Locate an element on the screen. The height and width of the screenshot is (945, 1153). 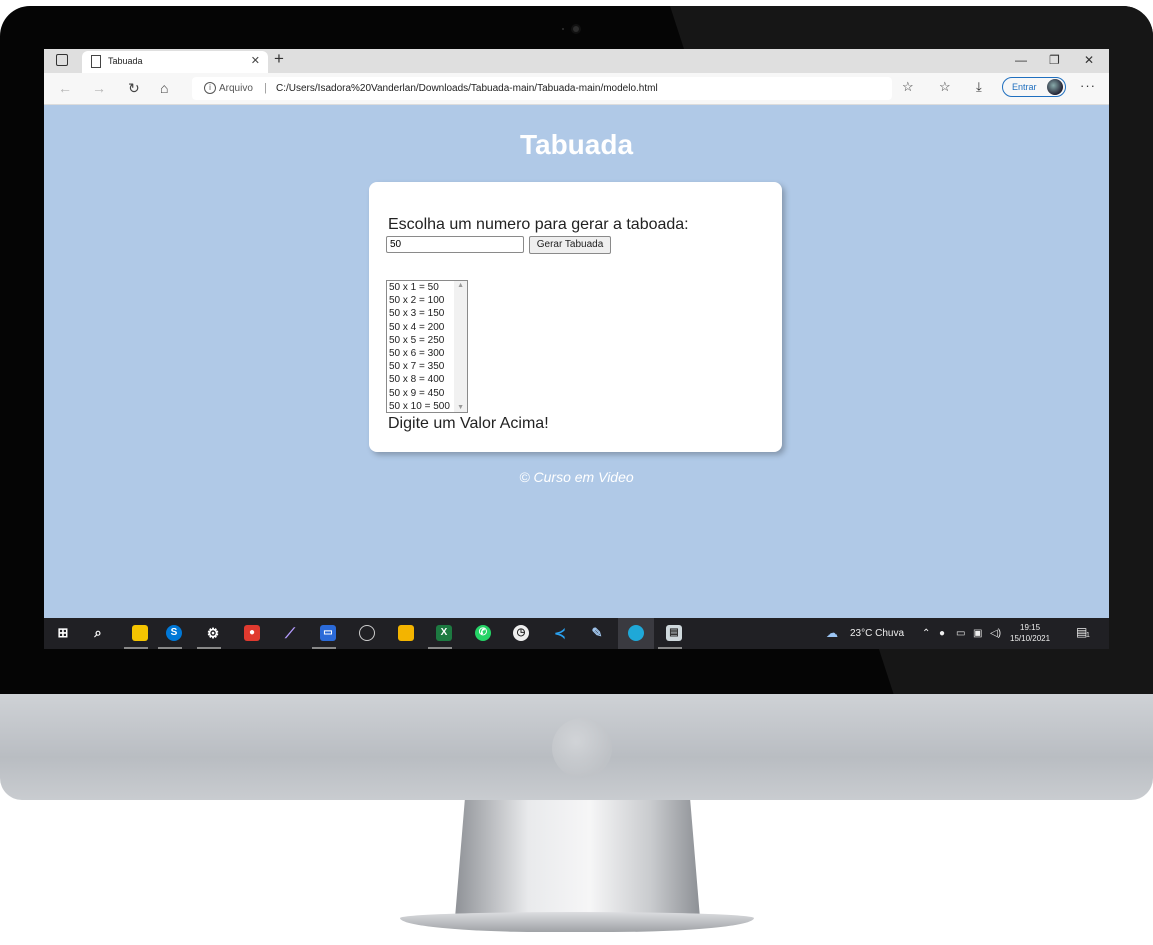
microphone-icon: ● is located at coordinates (942, 633).